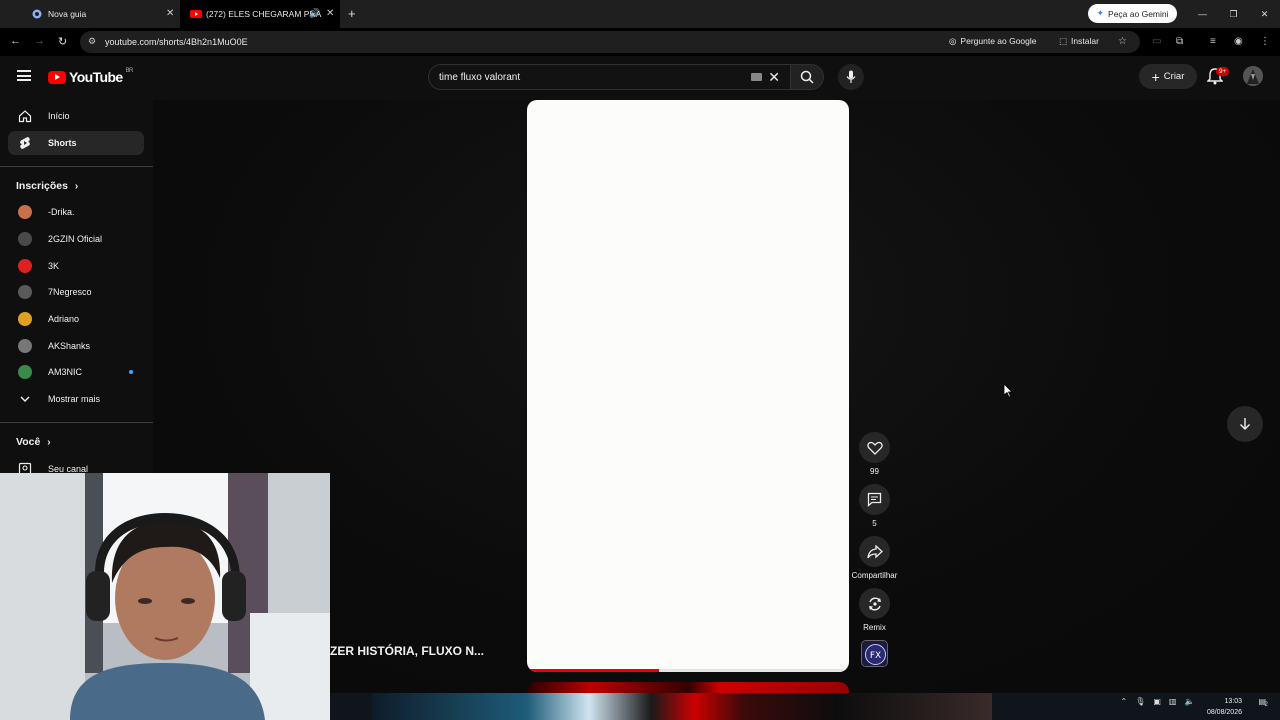 This screenshot has width=1280, height=720. Describe the element at coordinates (76, 116) in the screenshot. I see `sidebar-item-home: Início` at that location.